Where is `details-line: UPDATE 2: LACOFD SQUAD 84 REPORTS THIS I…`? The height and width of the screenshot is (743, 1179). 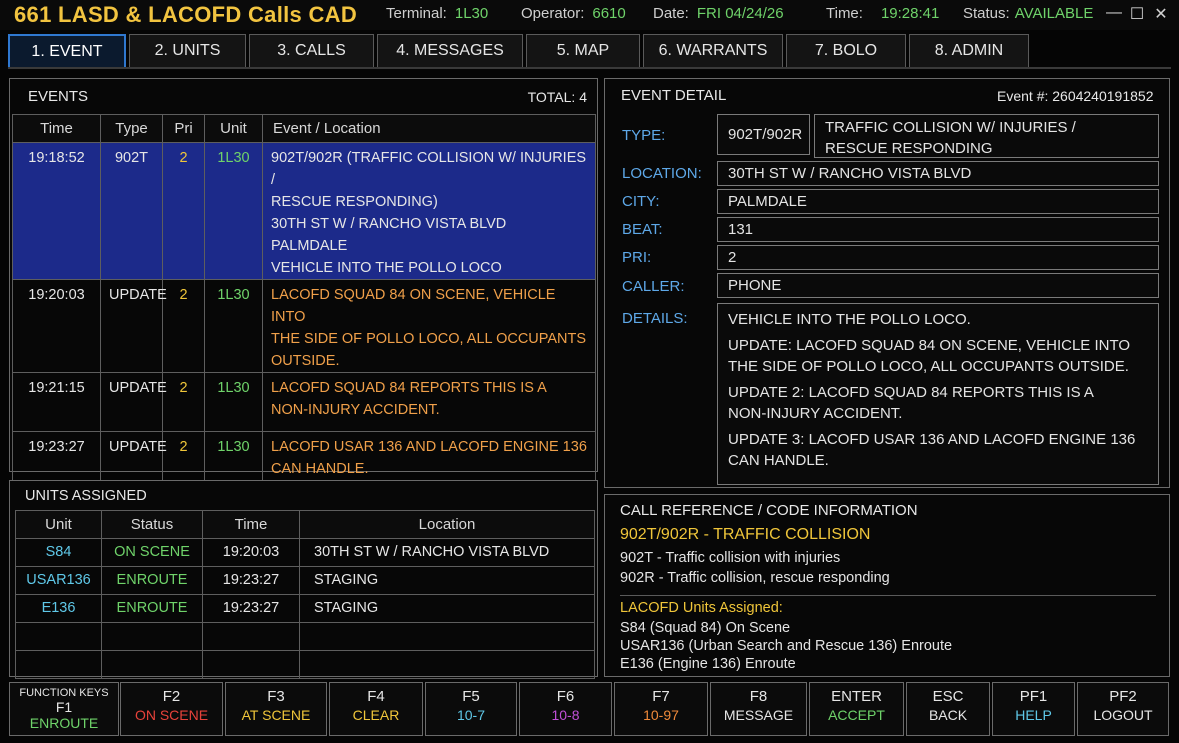
details-line: UPDATE 2: LACOFD SQUAD 84 REPORTS THIS I… is located at coordinates (911, 392).